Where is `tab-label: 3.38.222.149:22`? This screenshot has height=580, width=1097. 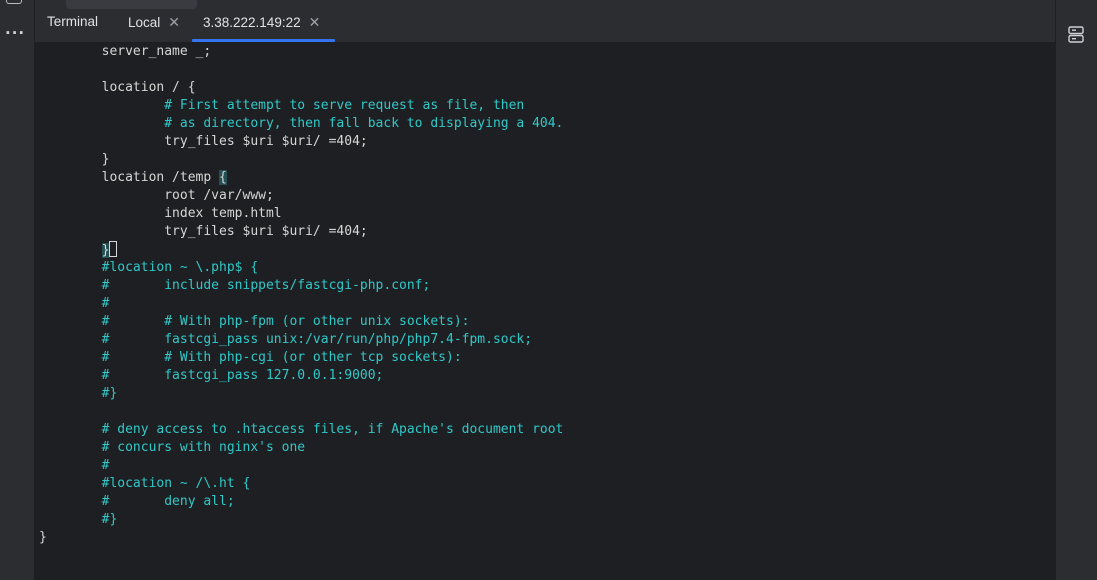
tab-label: 3.38.222.149:22 is located at coordinates (252, 22).